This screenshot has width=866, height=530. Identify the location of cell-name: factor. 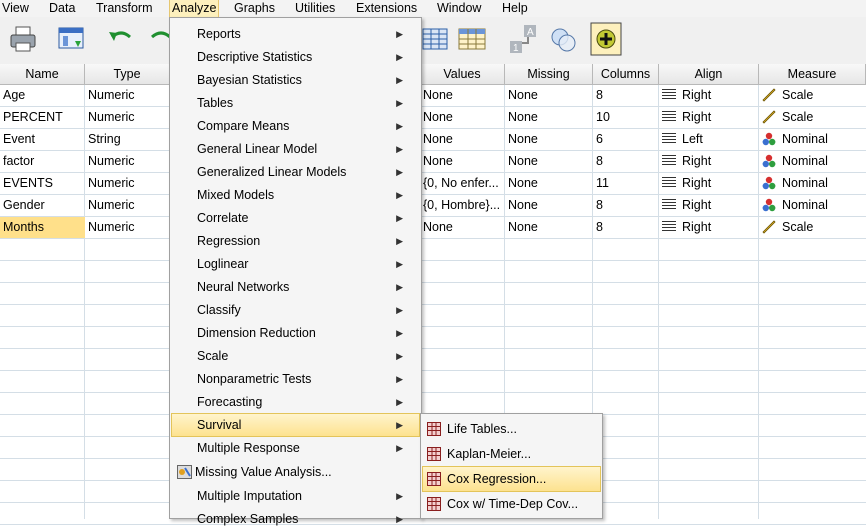
(42, 161).